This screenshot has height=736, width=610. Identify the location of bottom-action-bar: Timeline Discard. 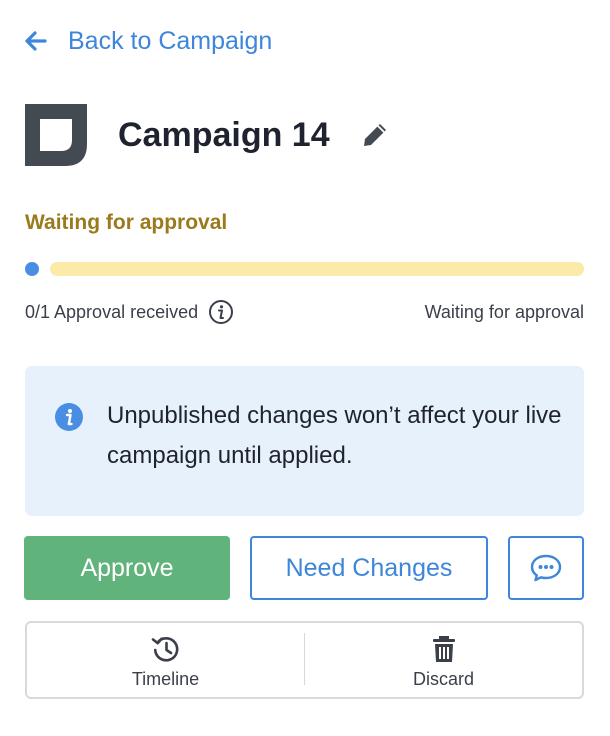
(304, 660).